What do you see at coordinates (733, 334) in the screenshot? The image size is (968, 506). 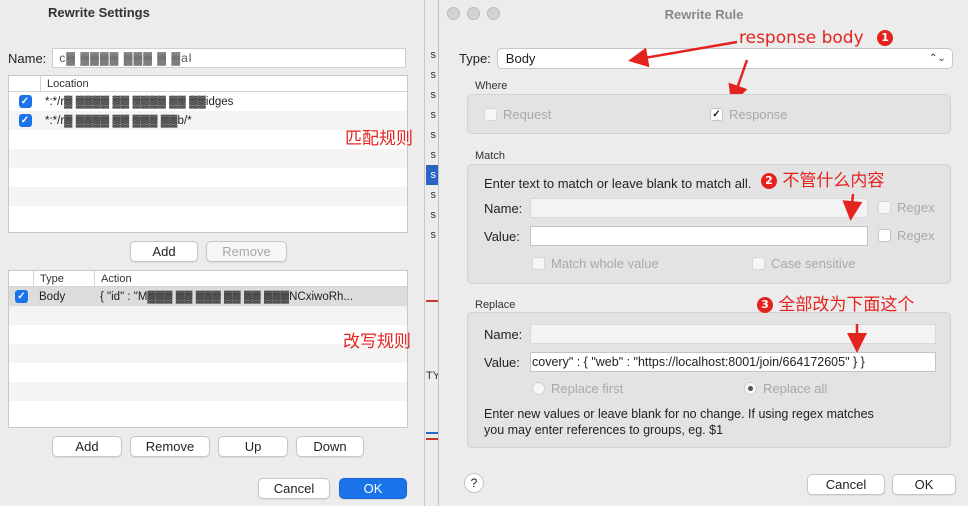 I see `replace-name-input` at bounding box center [733, 334].